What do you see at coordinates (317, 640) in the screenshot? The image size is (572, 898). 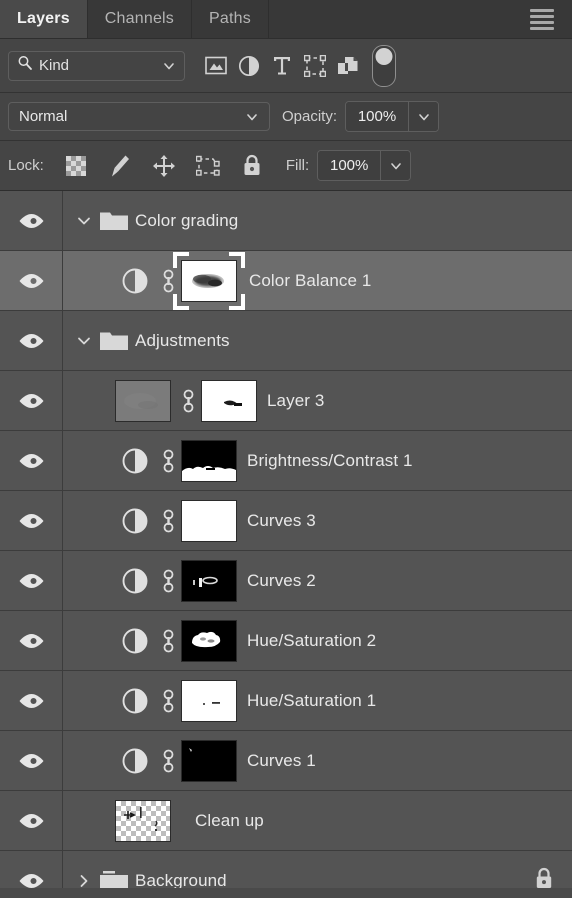 I see `layer-row-body: Hue/Saturation 2` at bounding box center [317, 640].